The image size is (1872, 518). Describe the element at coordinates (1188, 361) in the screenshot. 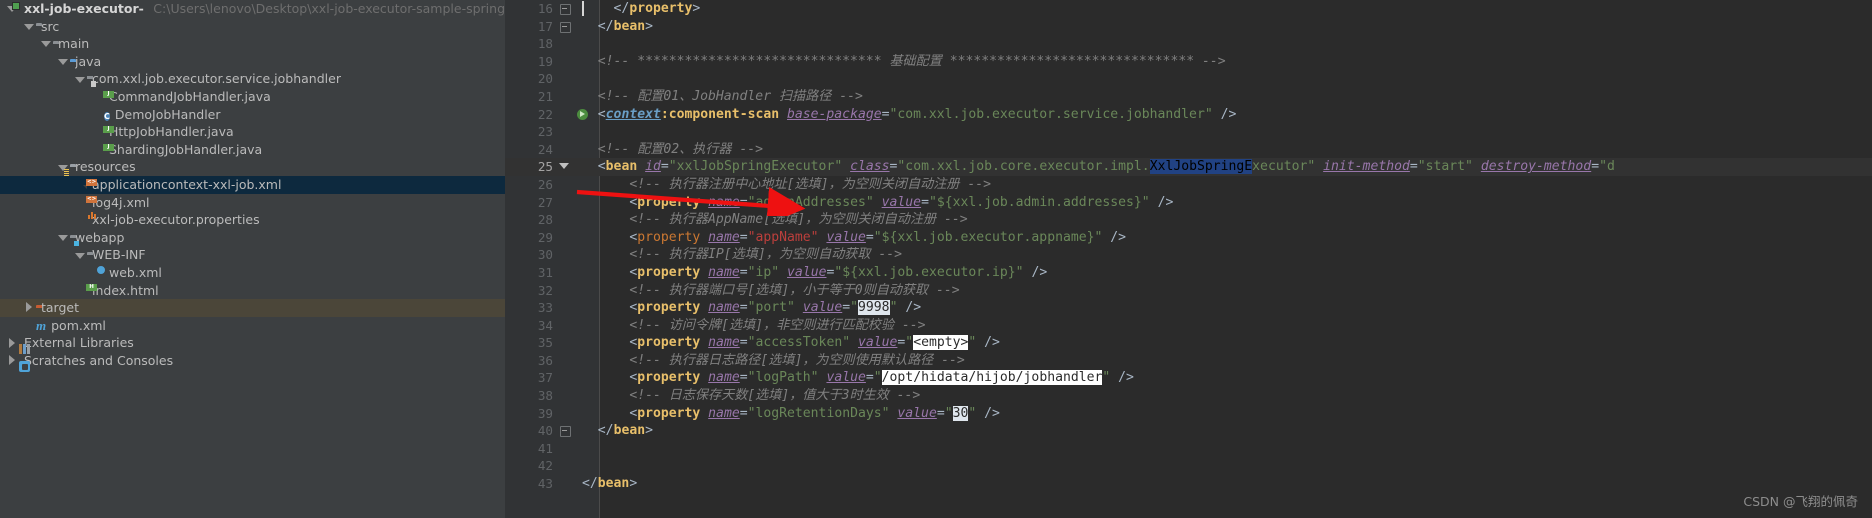

I see `code-line: 36 <!-- 执行器日志路径[选填]，为空则使用默认路径 -->` at that location.